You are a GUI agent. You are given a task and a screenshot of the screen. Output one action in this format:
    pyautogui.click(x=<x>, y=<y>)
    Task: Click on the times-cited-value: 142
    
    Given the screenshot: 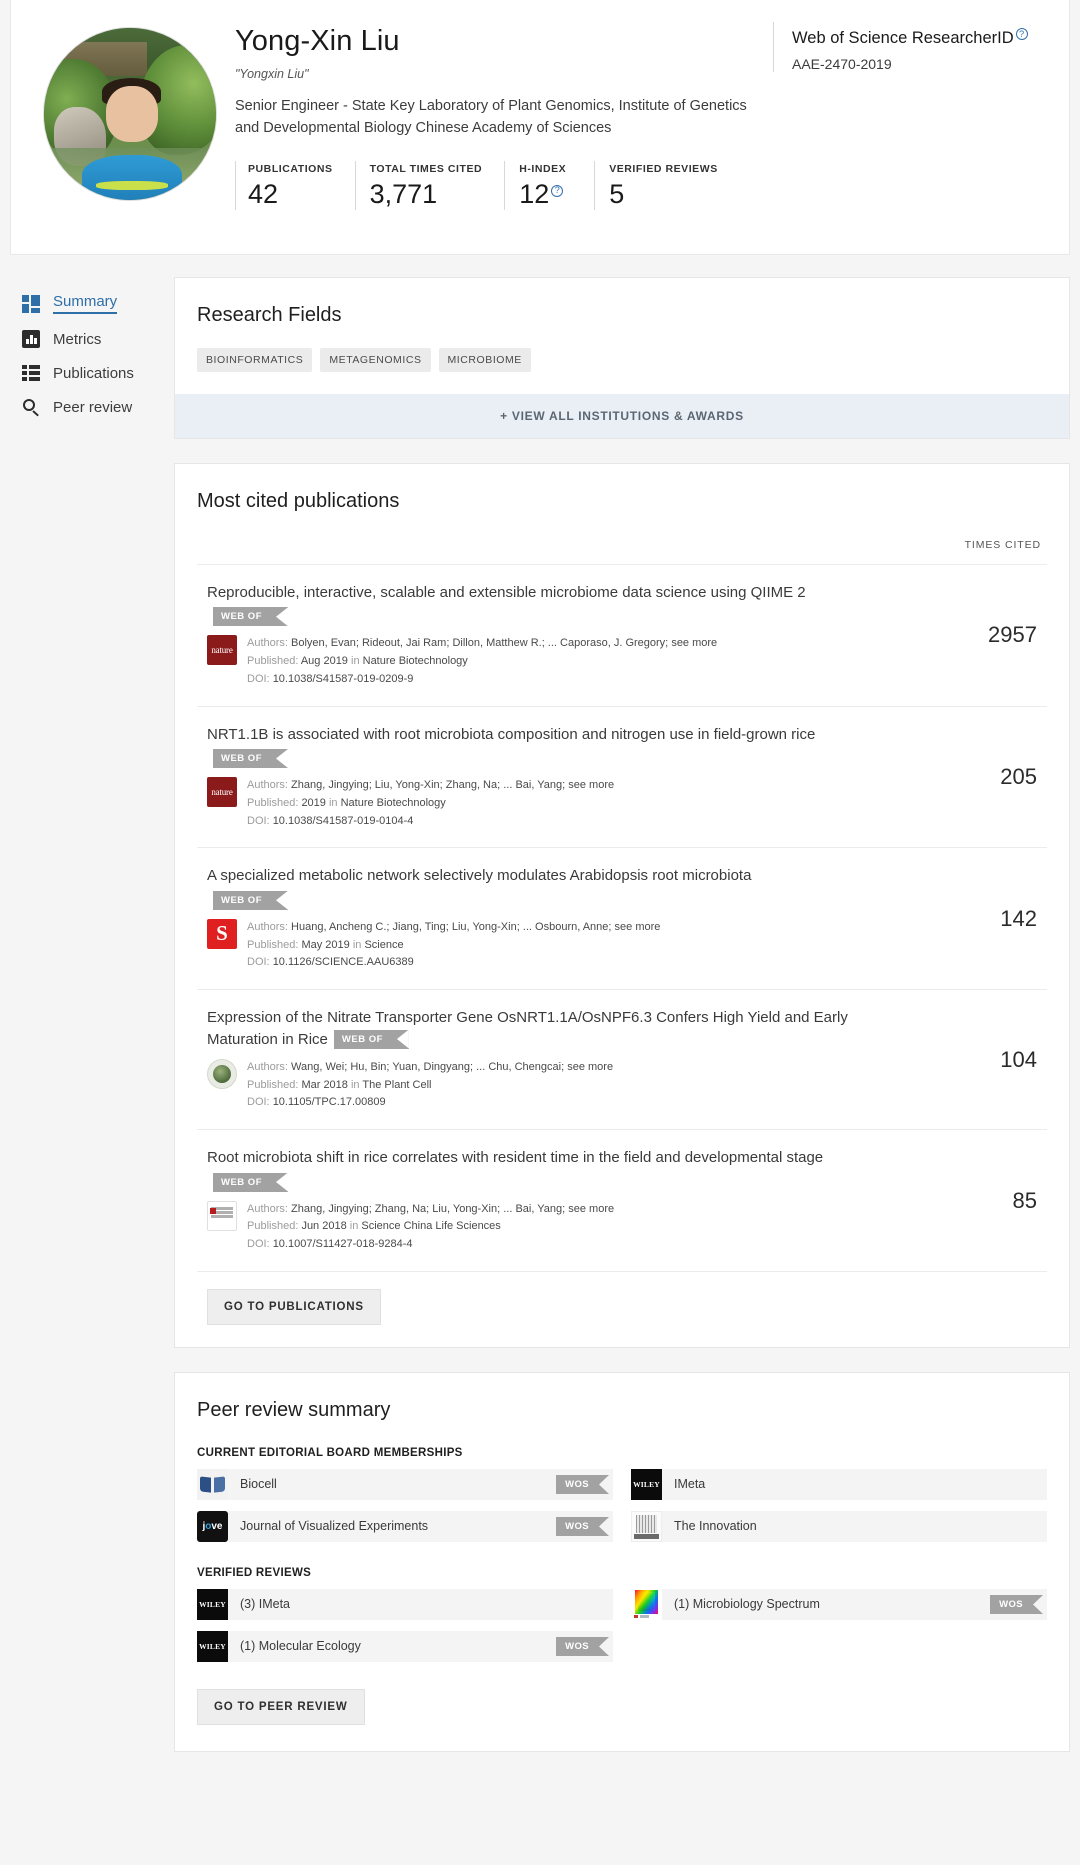 What is the action you would take?
    pyautogui.click(x=988, y=918)
    